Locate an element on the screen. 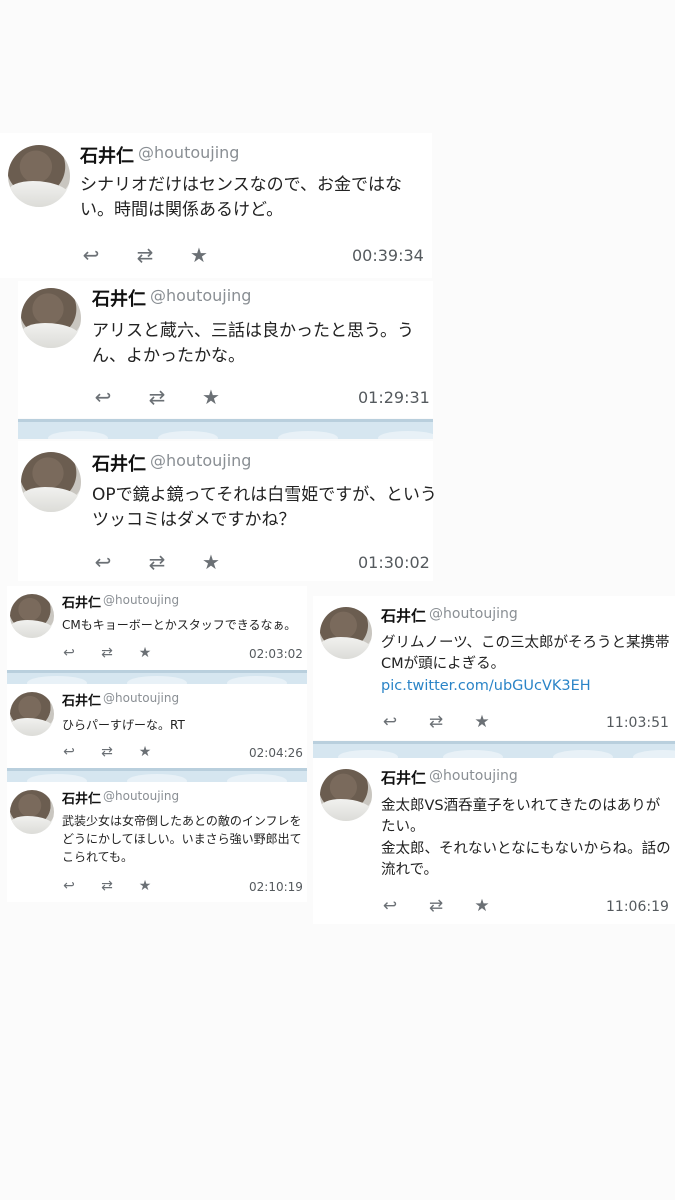 This screenshot has width=675, height=1200. tweet-body-line2: 金太郎、それないとなにもないからね。話の流れで。 is located at coordinates (526, 859).